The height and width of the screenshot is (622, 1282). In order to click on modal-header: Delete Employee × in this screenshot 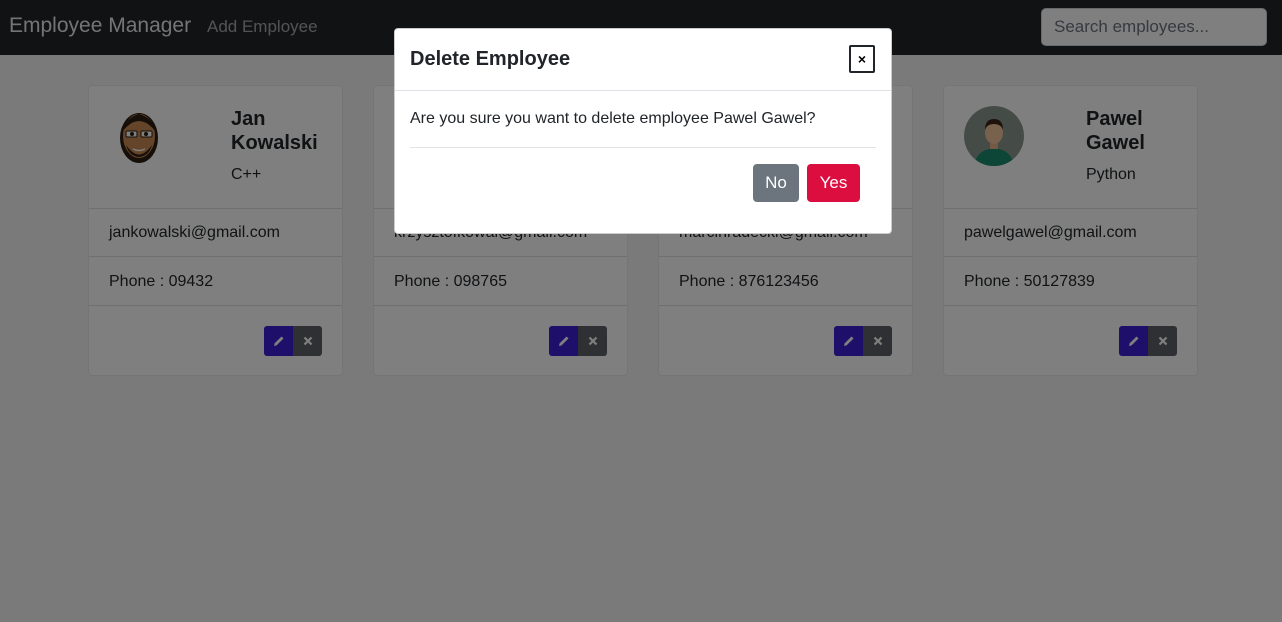, I will do `click(643, 60)`.